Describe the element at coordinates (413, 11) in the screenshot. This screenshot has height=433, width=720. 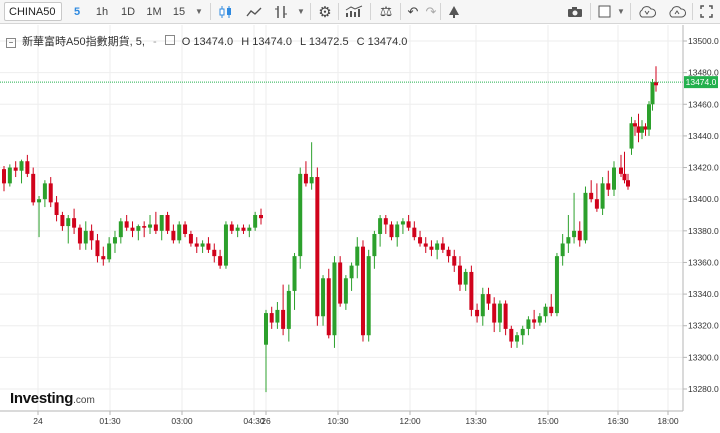
I see `undo-icon: ↶` at that location.